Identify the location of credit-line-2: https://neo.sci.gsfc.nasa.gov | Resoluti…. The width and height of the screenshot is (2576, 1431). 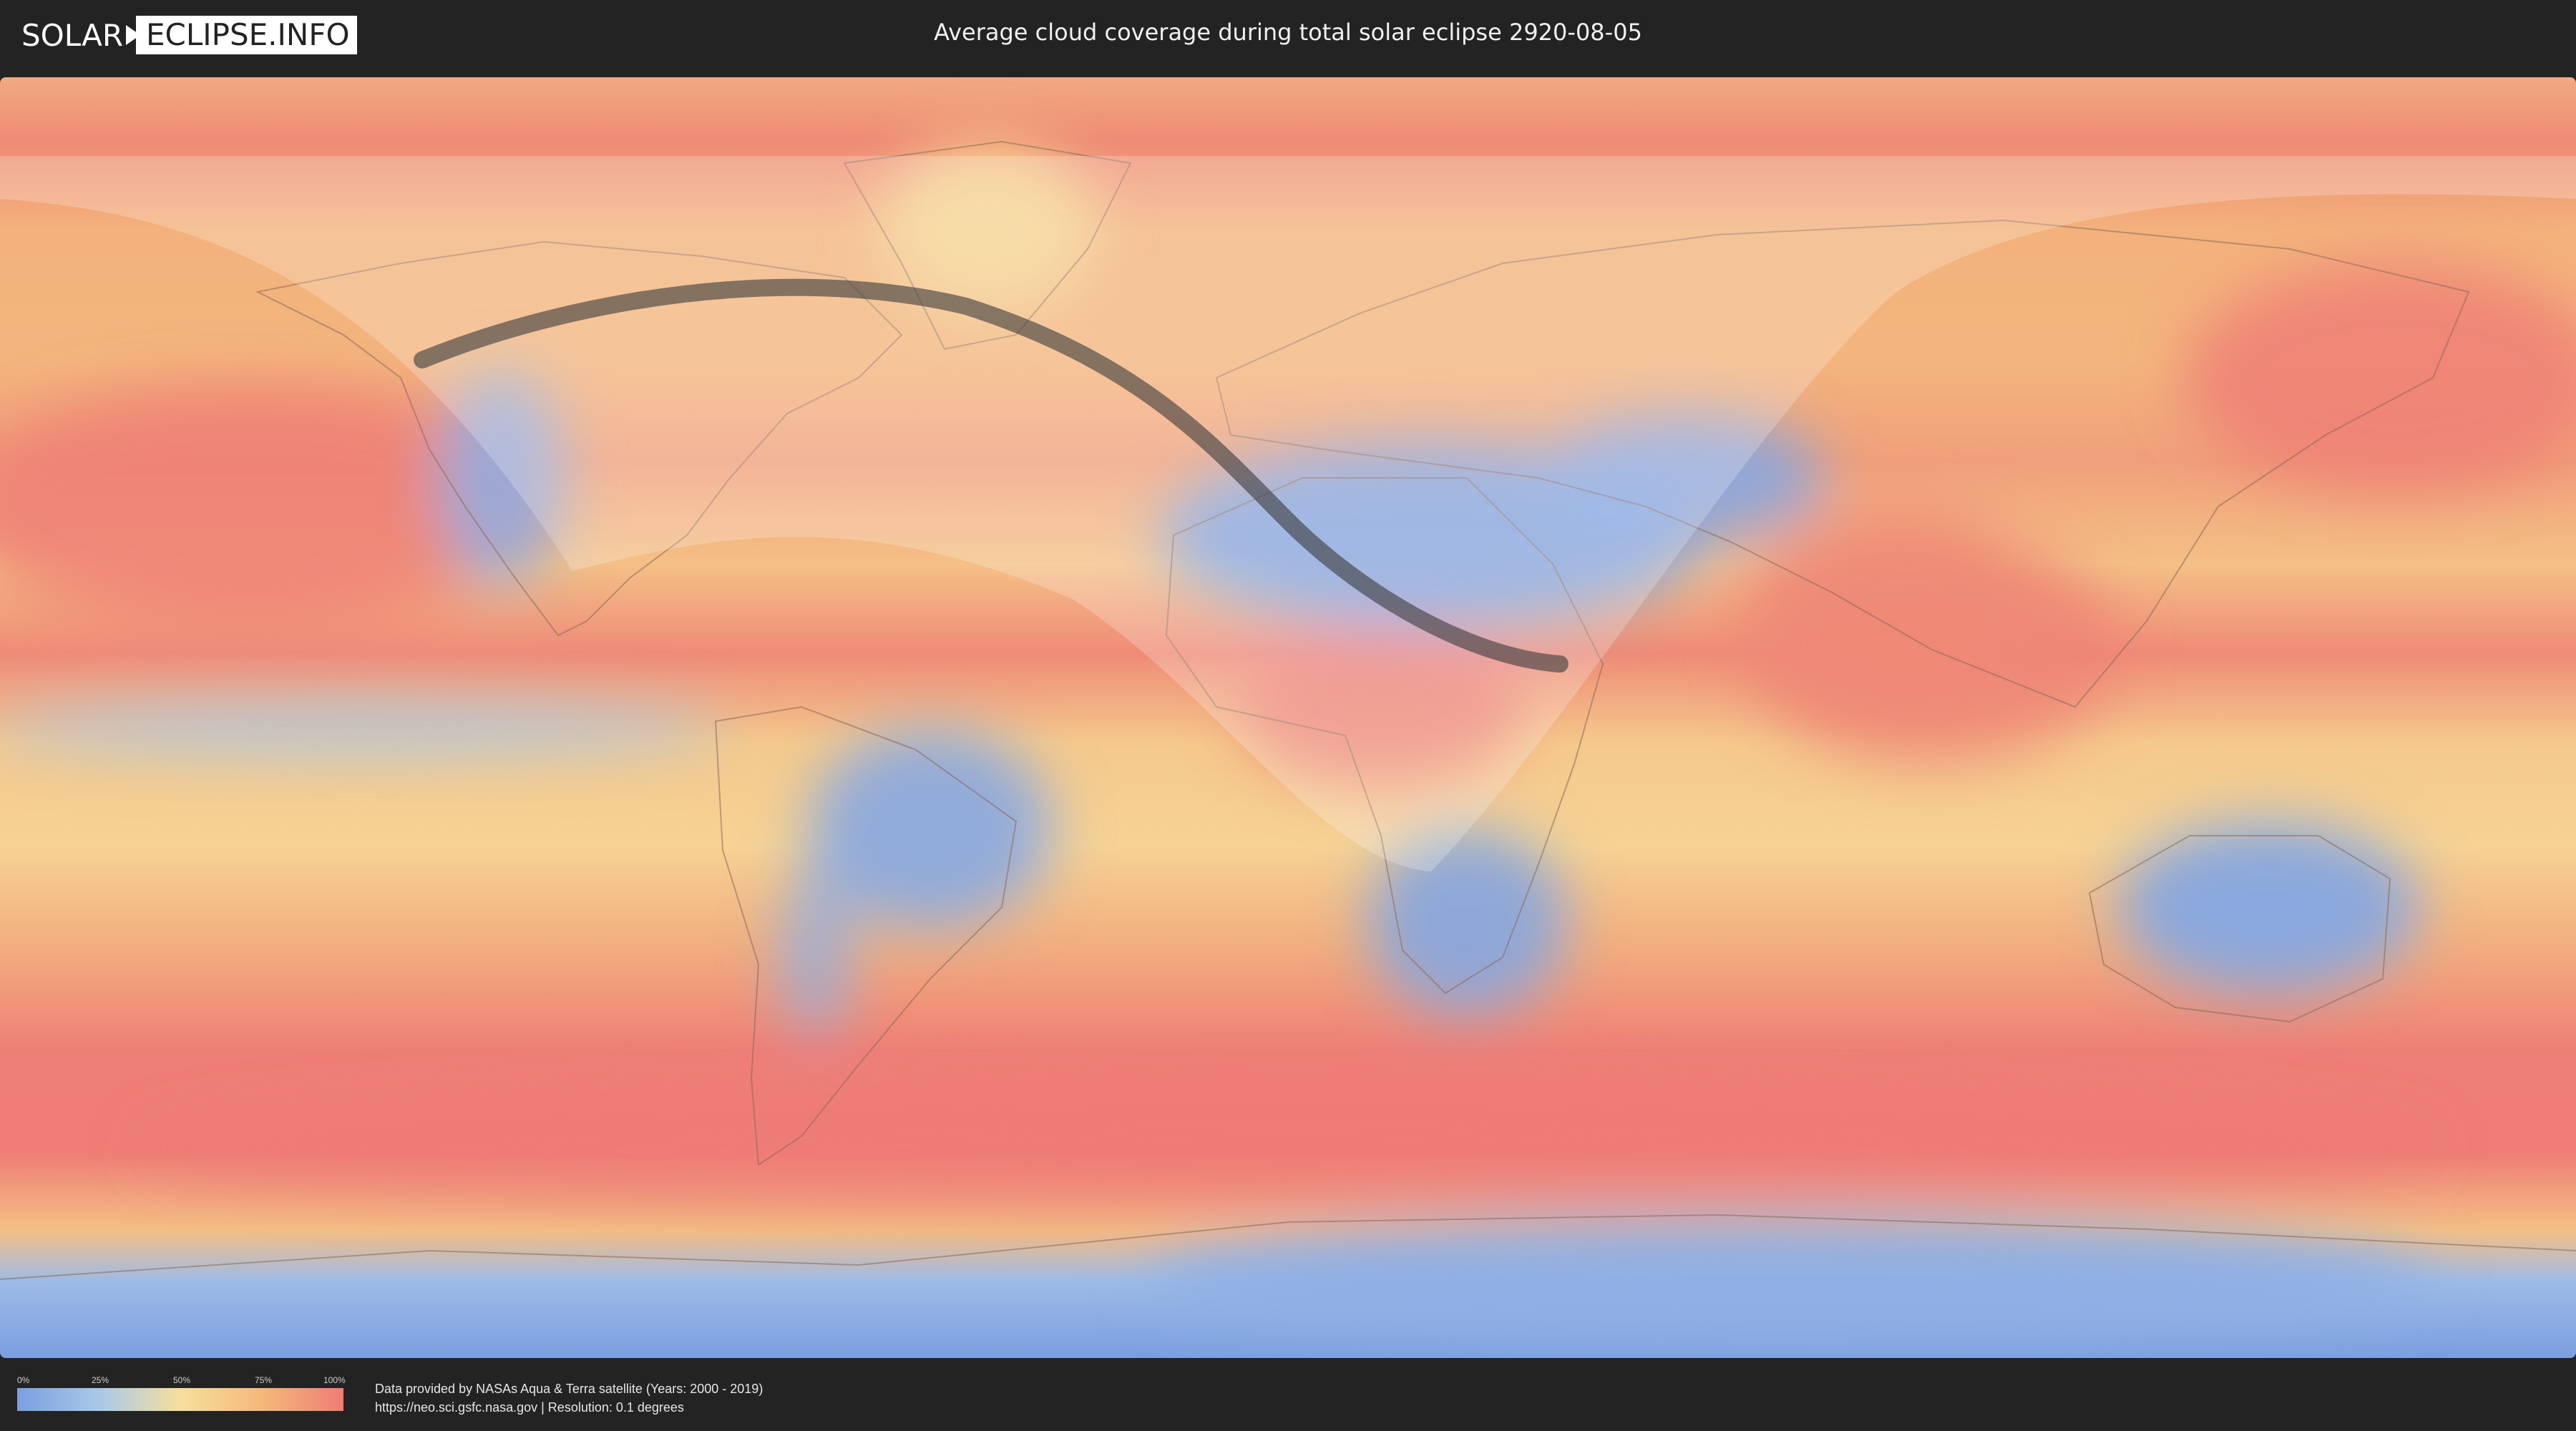
(569, 1407).